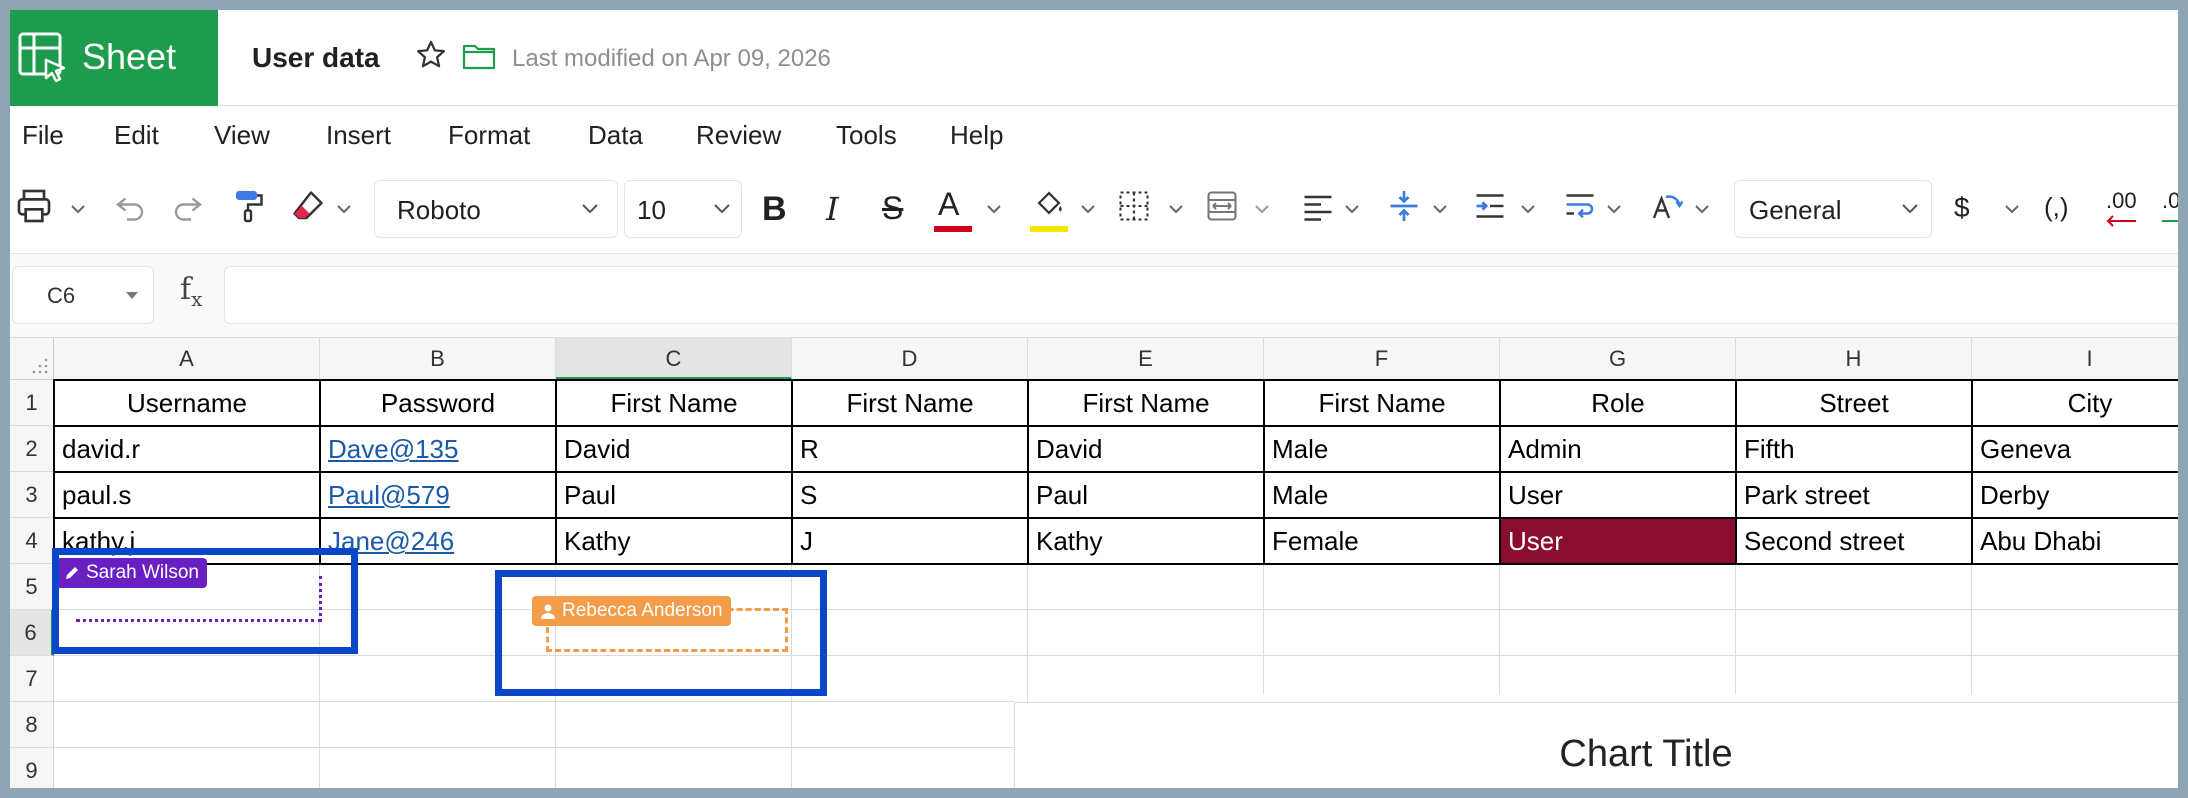 The width and height of the screenshot is (2188, 798). What do you see at coordinates (1854, 541) in the screenshot?
I see `cell-h4: Second street` at bounding box center [1854, 541].